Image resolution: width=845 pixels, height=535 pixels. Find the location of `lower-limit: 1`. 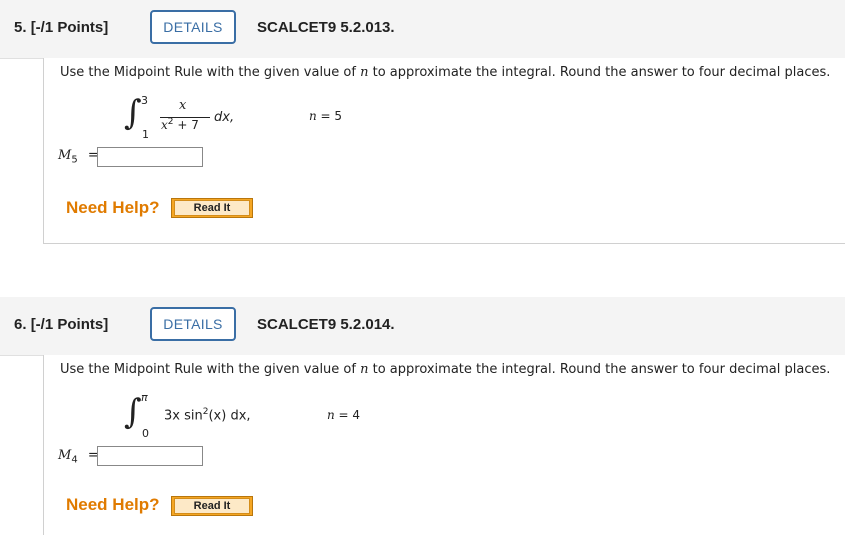

lower-limit: 1 is located at coordinates (145, 134).